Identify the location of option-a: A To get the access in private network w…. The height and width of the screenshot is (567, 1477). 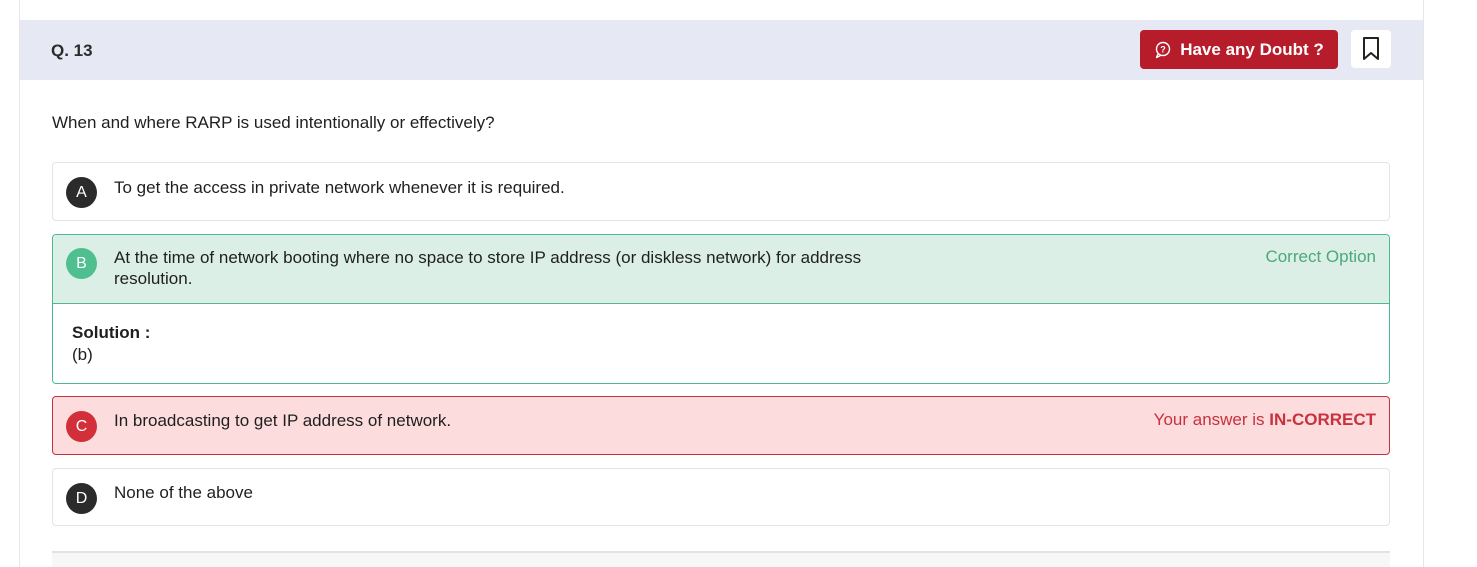
(721, 191).